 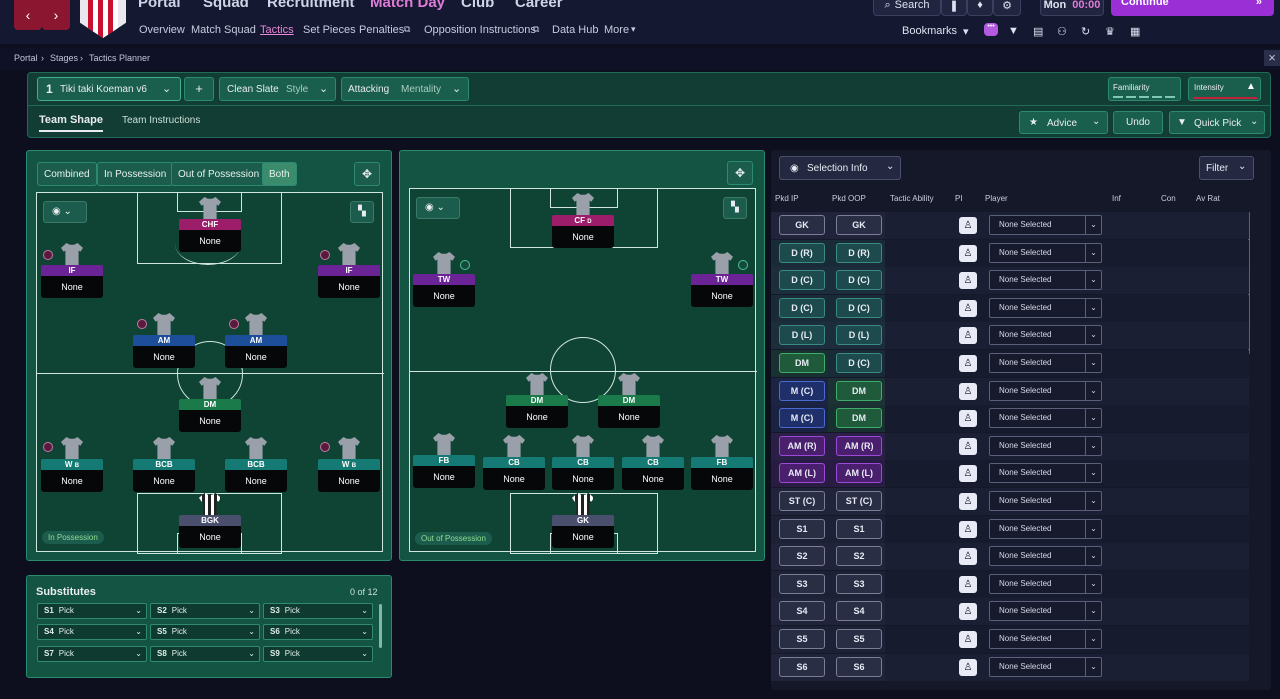 What do you see at coordinates (539, 5) in the screenshot?
I see `menu-career: Career` at bounding box center [539, 5].